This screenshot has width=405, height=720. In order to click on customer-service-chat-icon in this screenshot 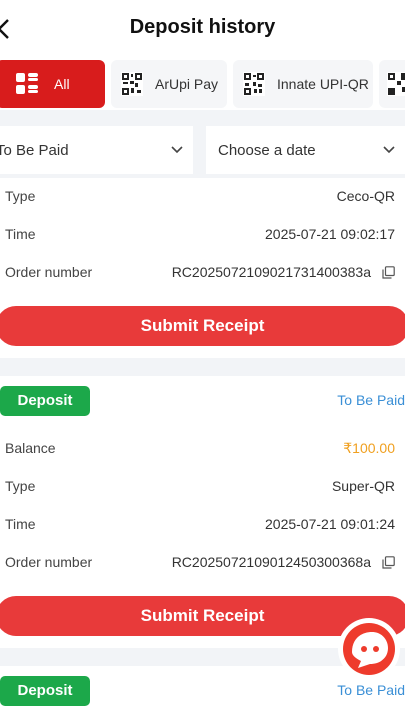, I will do `click(369, 649)`.